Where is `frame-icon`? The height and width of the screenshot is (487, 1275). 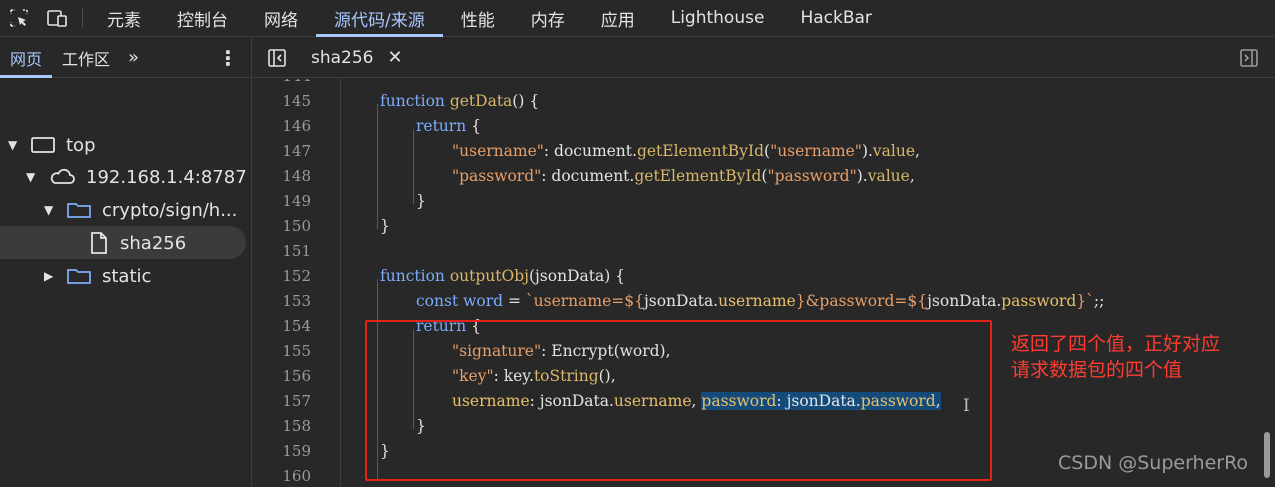
frame-icon is located at coordinates (43, 145).